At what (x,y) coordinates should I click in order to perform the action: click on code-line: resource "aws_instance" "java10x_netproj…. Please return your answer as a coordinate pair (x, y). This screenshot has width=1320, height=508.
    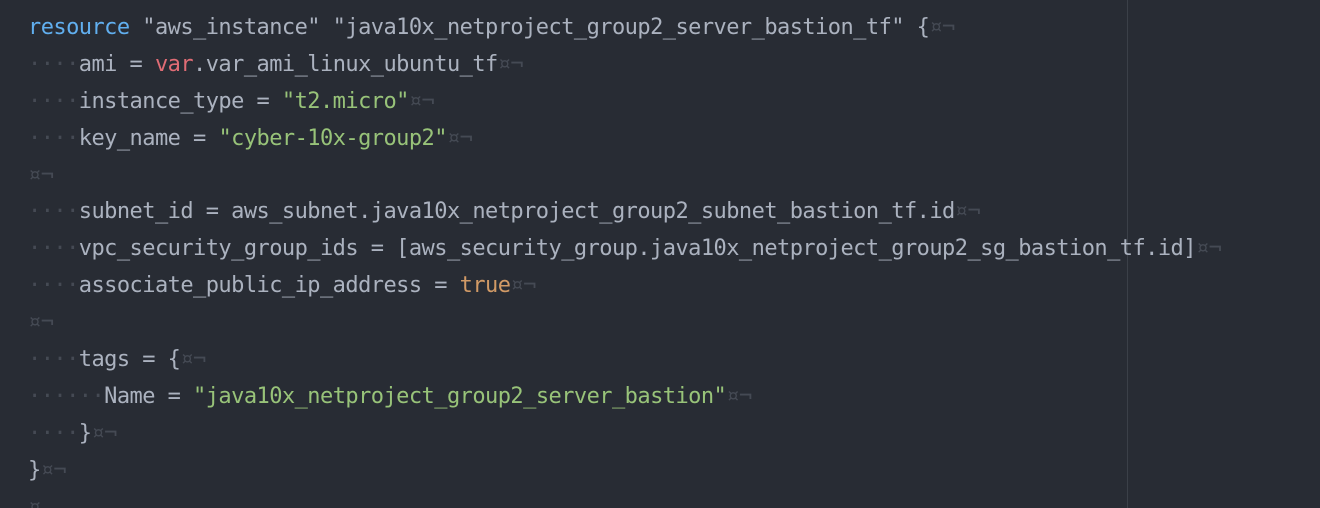
    Looking at the image, I should click on (624, 28).